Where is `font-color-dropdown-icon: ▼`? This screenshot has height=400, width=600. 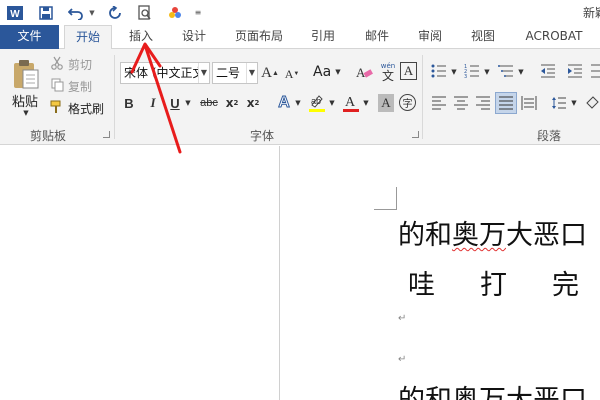 font-color-dropdown-icon: ▼ is located at coordinates (366, 103).